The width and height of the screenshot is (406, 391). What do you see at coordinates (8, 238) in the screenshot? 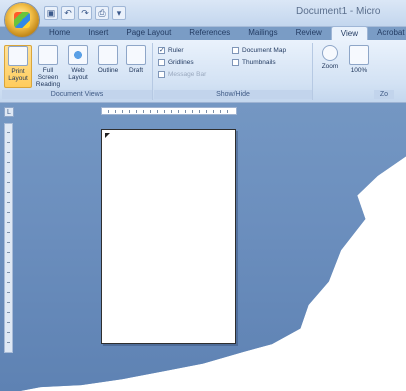
I see `vertical-ruler` at bounding box center [8, 238].